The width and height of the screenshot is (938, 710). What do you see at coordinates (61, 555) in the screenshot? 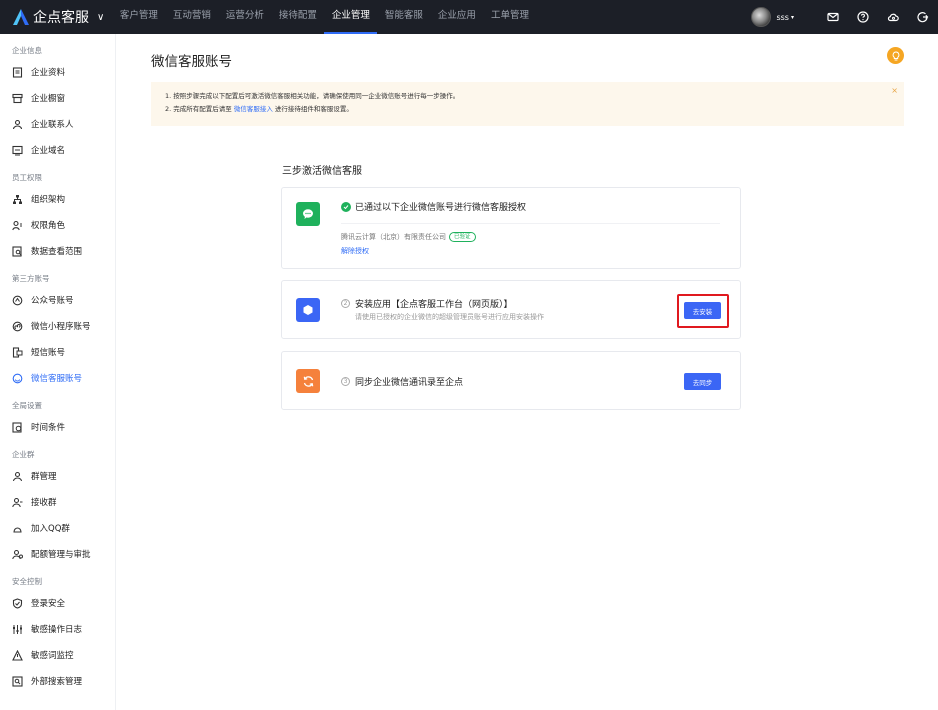
I see `sidebar-item-label: 配额管理与审批` at bounding box center [61, 555].